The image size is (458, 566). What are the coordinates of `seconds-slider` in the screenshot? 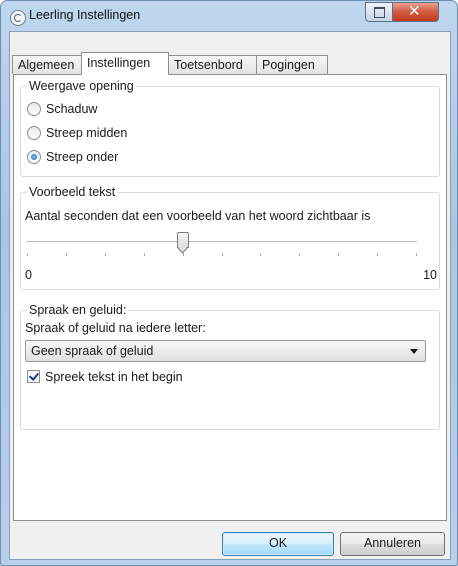 It's located at (222, 247).